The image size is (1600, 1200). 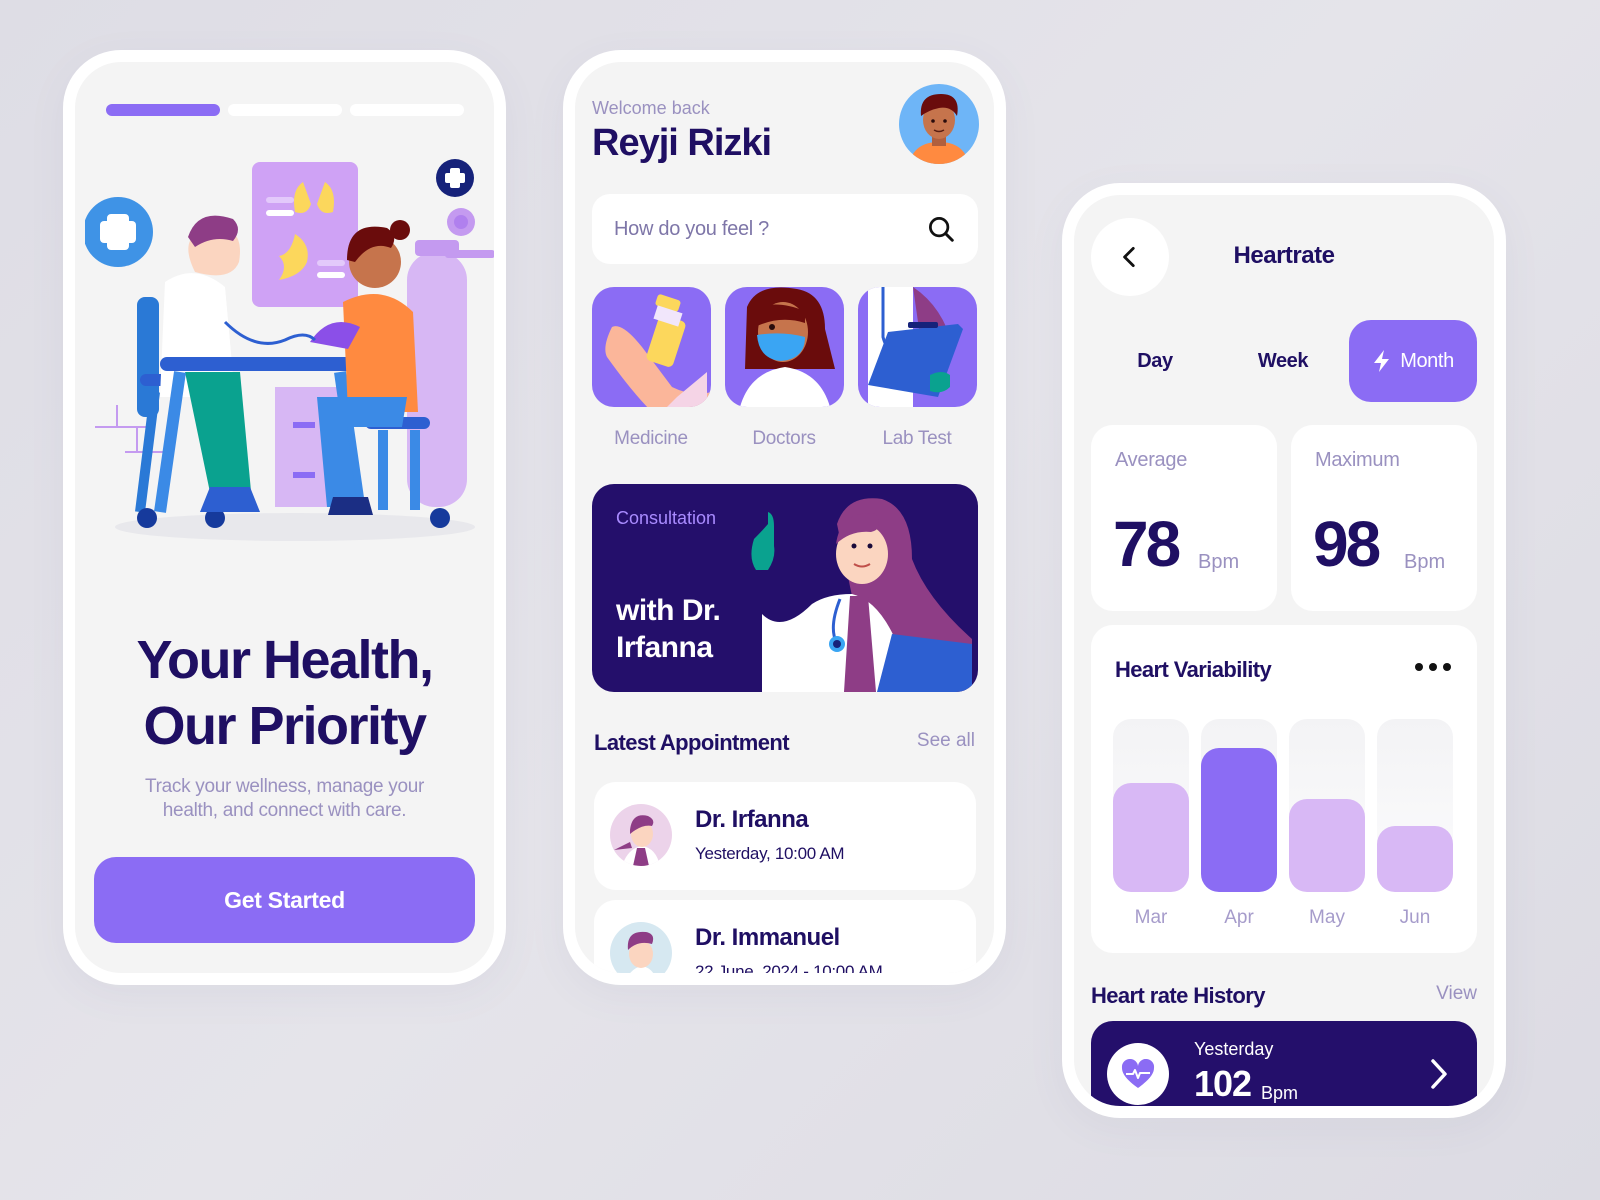 What do you see at coordinates (668, 629) in the screenshot?
I see `consultation-title: with Dr. Irfanna` at bounding box center [668, 629].